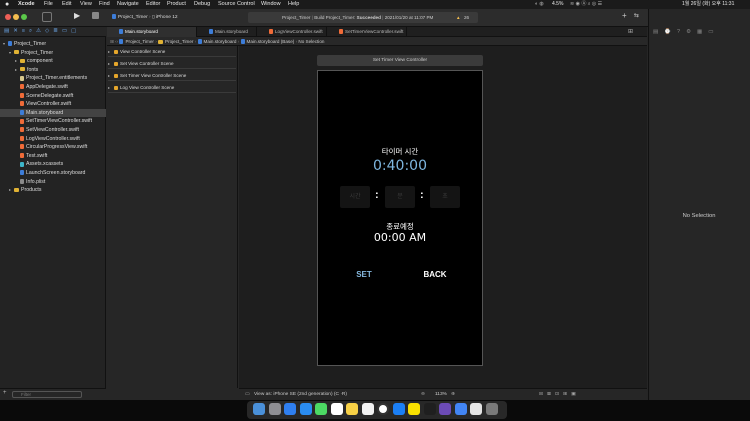 Image resolution: width=750 pixels, height=421 pixels. What do you see at coordinates (47, 17) in the screenshot?
I see `sidebar-toggle-icon` at bounding box center [47, 17].